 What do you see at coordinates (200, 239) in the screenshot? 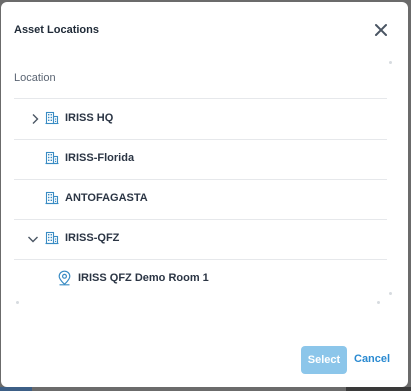
I see `location-row-iriss-qfz: IRISS-QFZ` at bounding box center [200, 239].